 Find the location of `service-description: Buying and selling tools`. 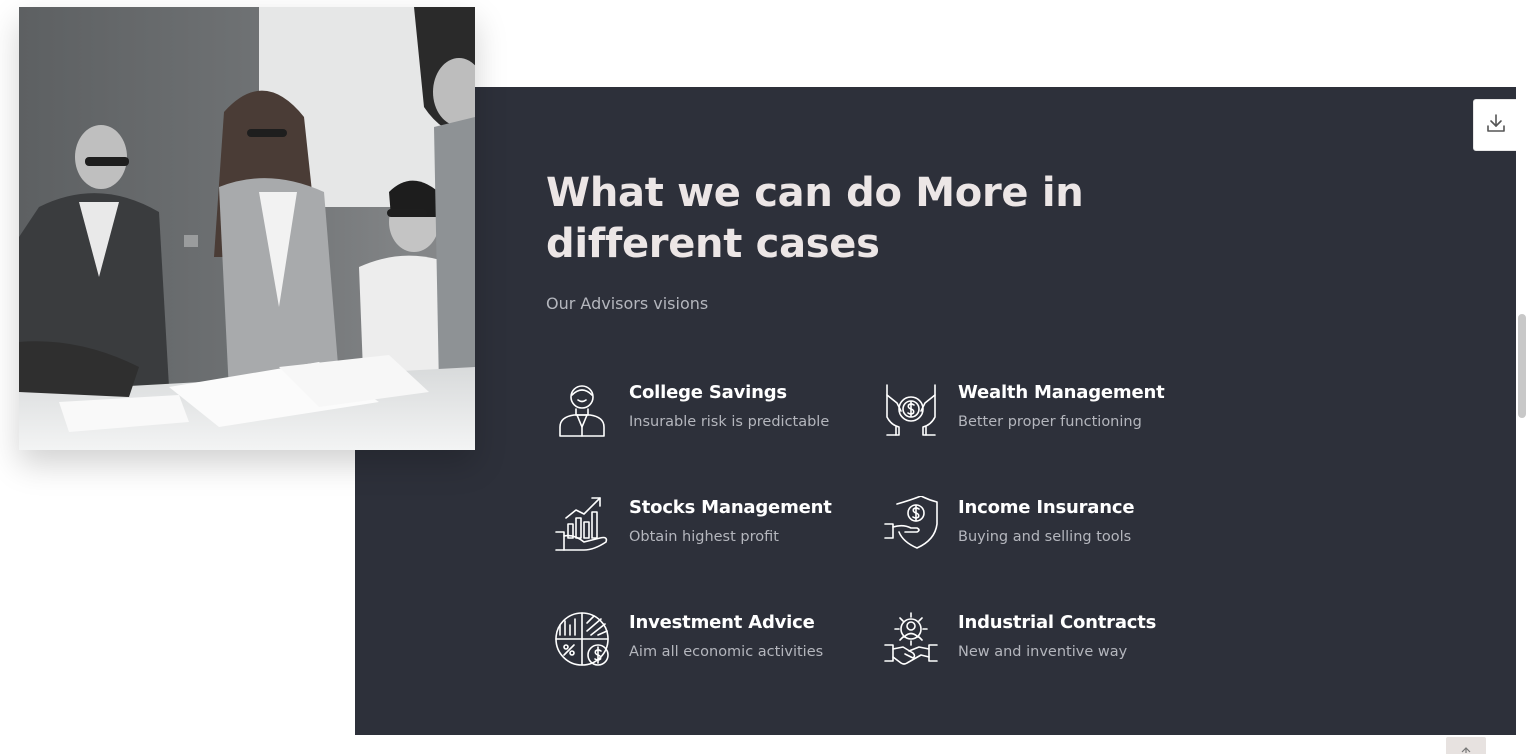

service-description: Buying and selling tools is located at coordinates (1045, 537).